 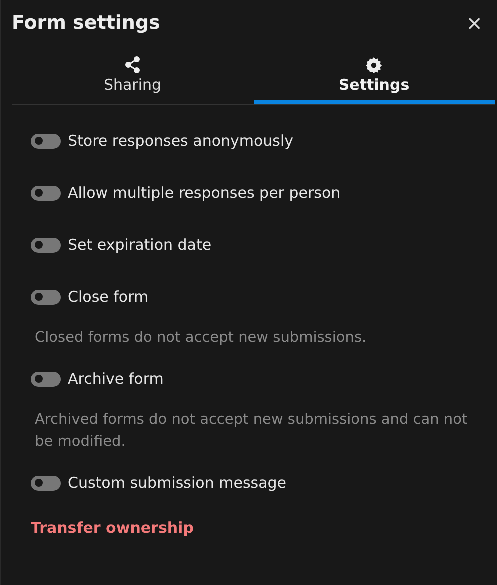 I want to click on setting-description: Closed forms do not accept new submissions., so click(x=201, y=338).